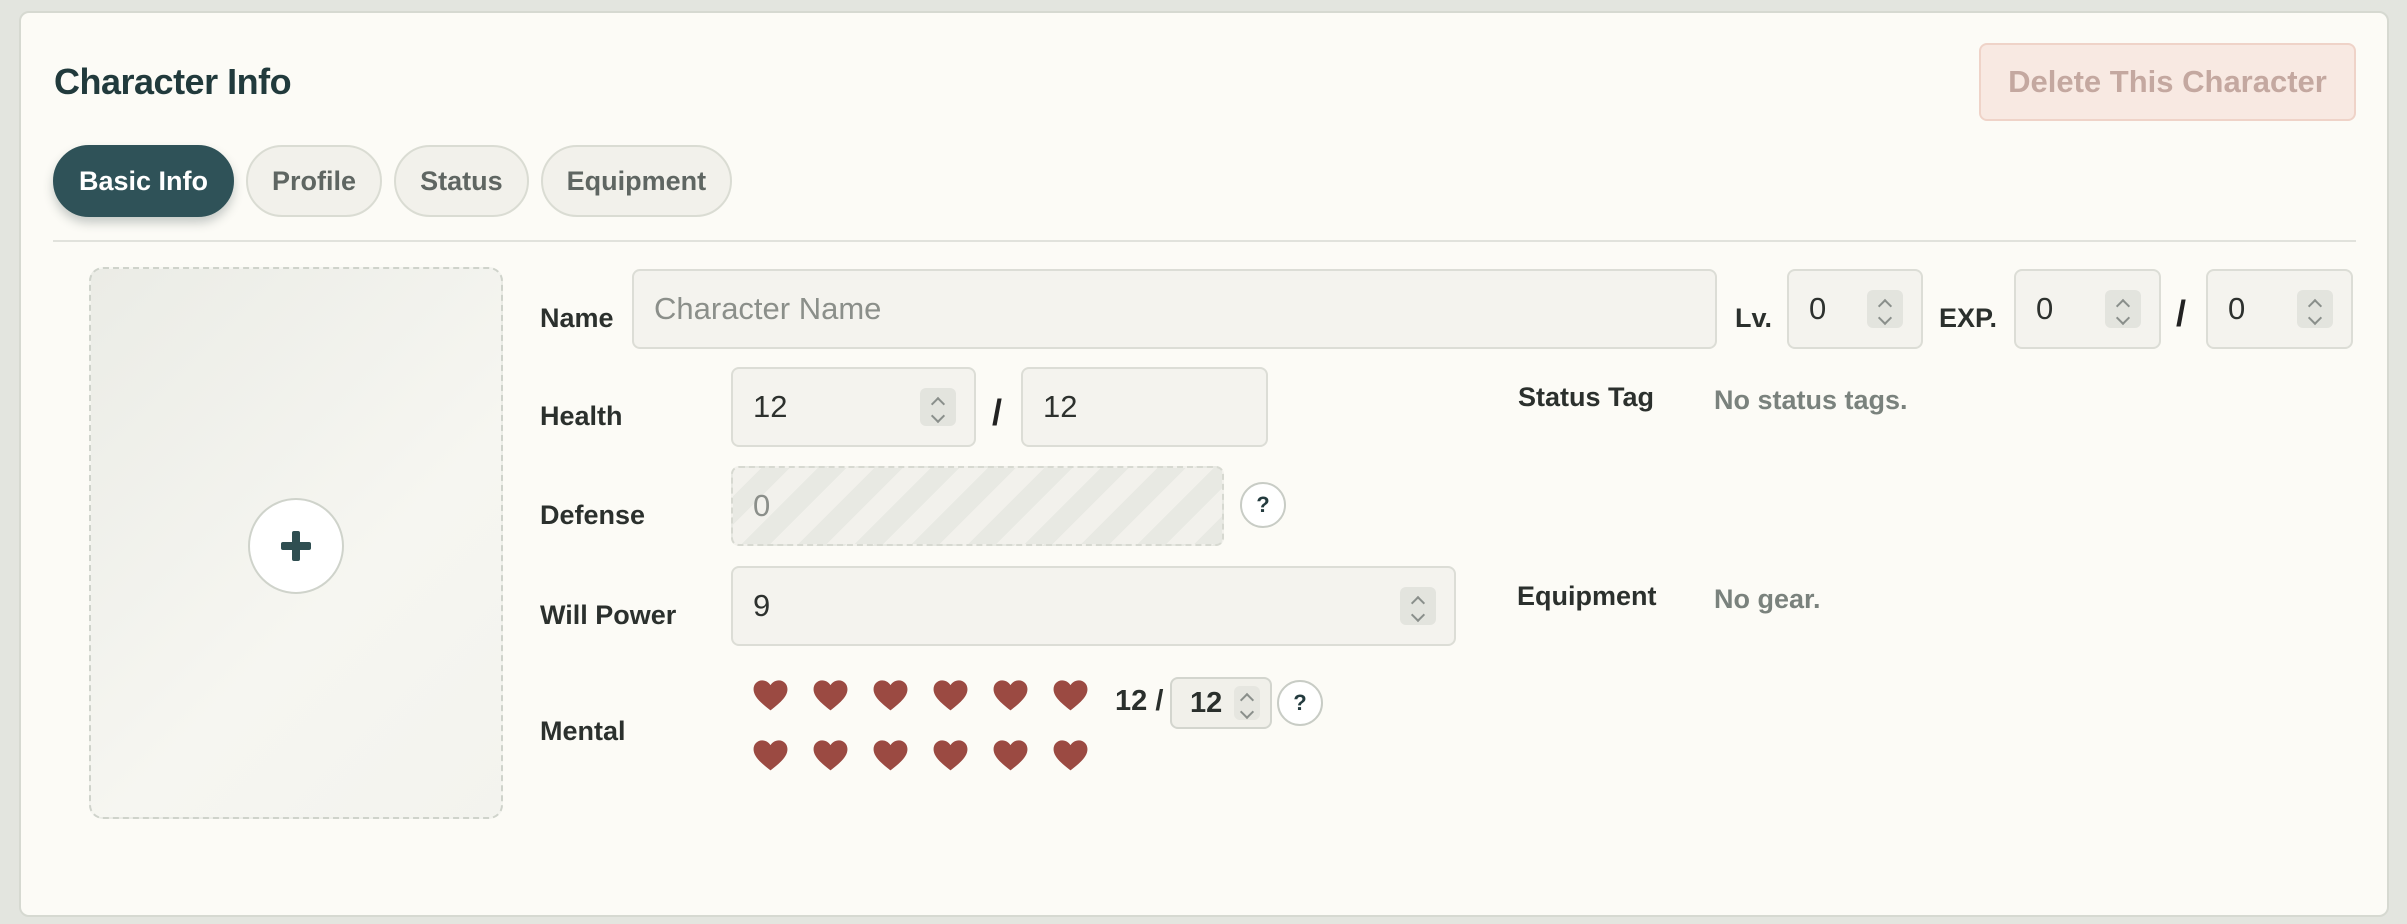 The image size is (2407, 924). I want to click on health-current-input: 12, so click(853, 407).